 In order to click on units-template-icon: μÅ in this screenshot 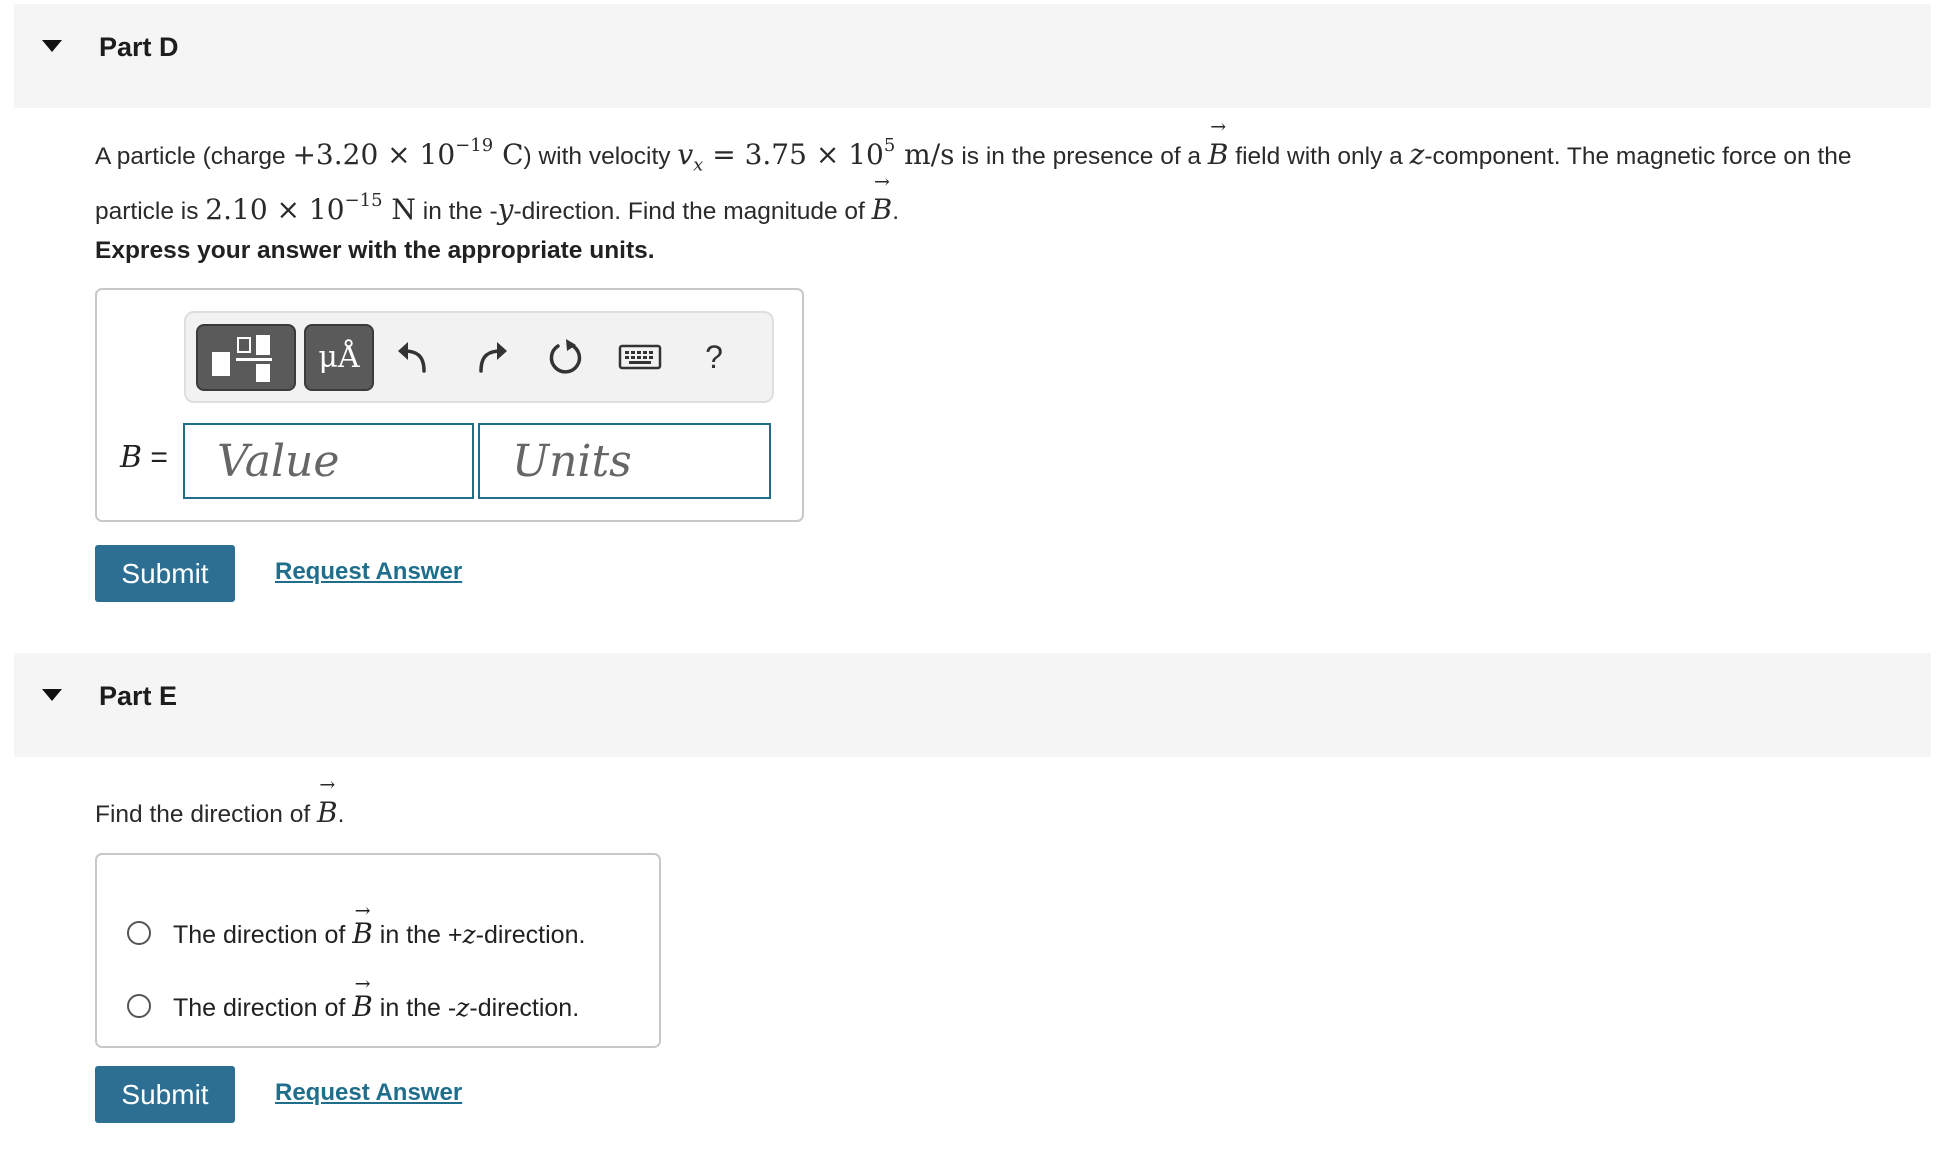, I will do `click(339, 357)`.